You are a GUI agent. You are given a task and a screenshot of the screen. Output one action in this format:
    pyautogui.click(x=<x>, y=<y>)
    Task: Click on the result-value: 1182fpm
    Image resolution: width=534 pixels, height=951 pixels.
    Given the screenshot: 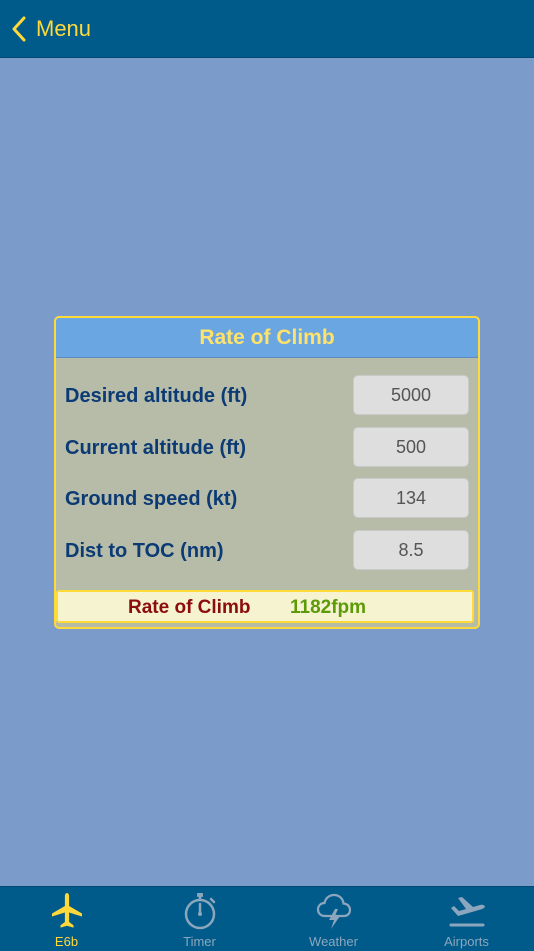 What is the action you would take?
    pyautogui.click(x=328, y=607)
    